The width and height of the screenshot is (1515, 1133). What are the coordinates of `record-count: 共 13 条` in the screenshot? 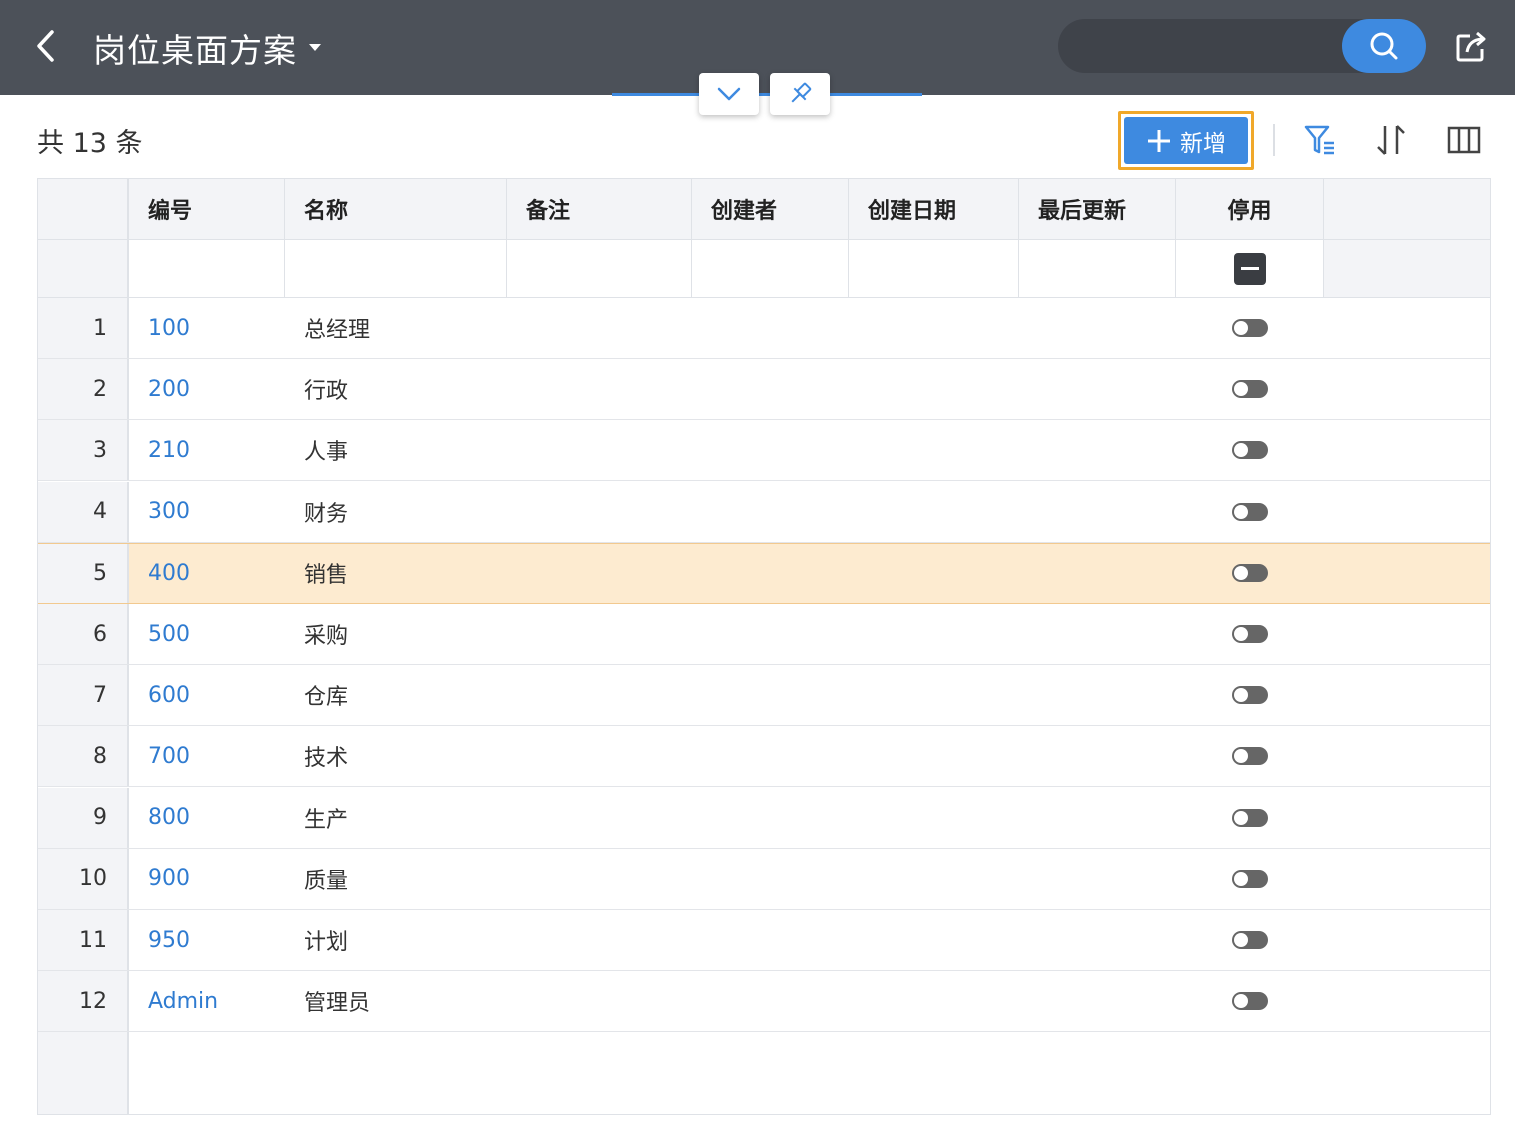 It's located at (90, 143).